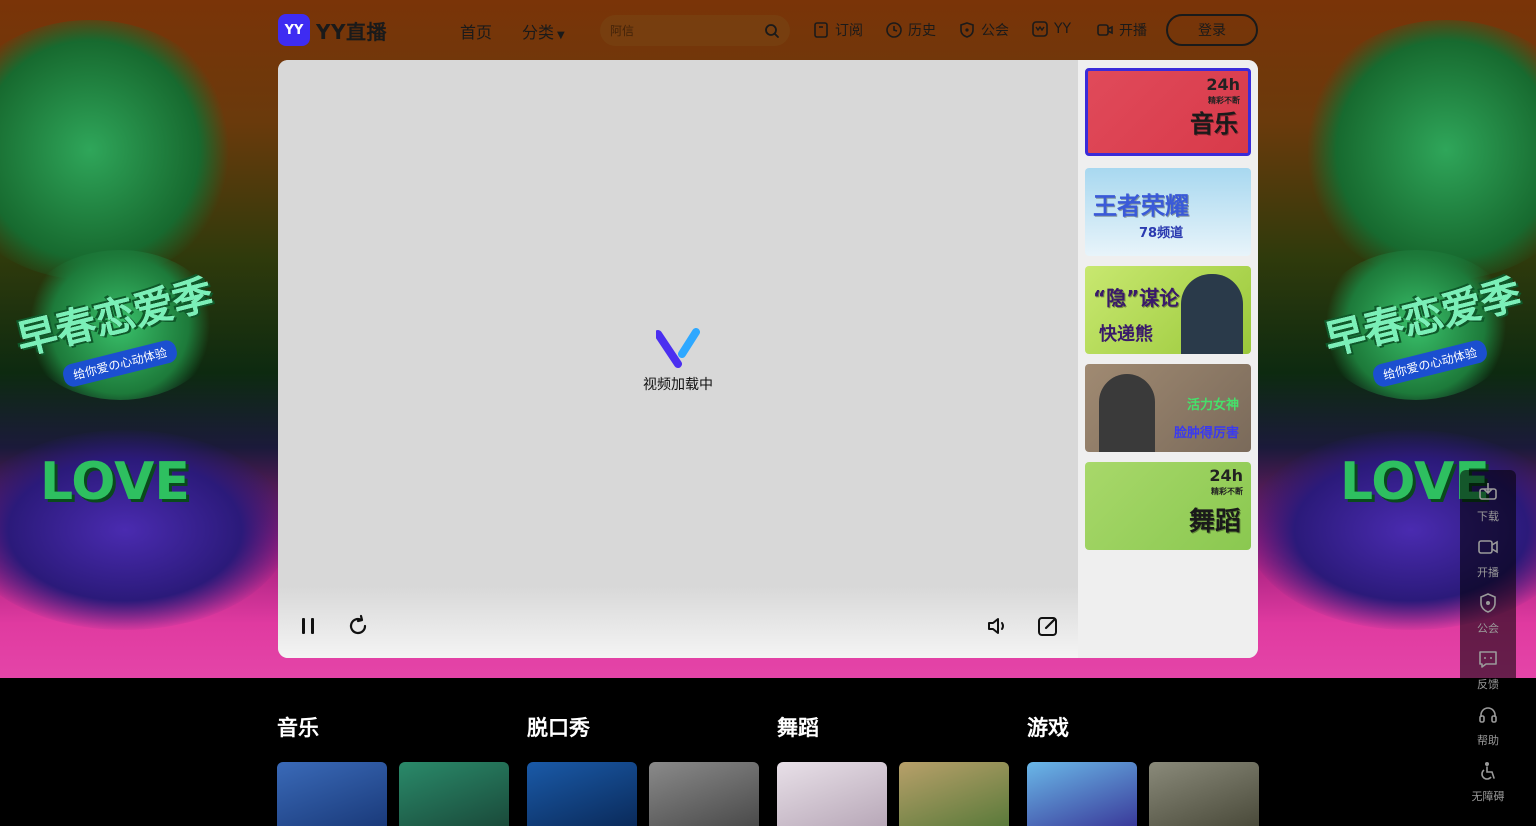 The image size is (1536, 826). Describe the element at coordinates (1141, 206) in the screenshot. I see `channel-kings-label: 王者荣耀` at that location.